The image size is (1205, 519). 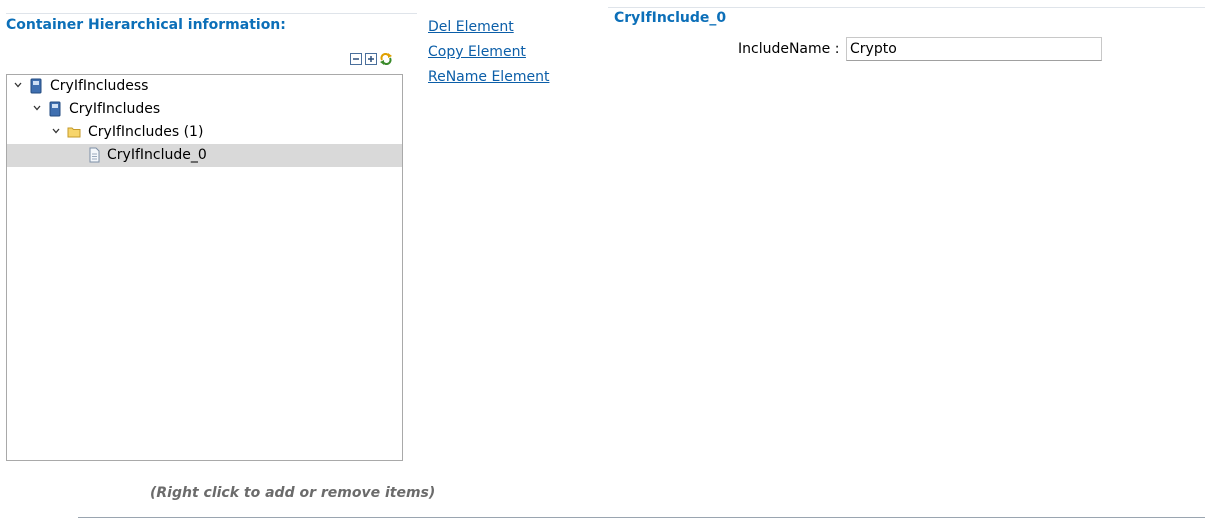 I want to click on collapse-all-icon, so click(x=356, y=59).